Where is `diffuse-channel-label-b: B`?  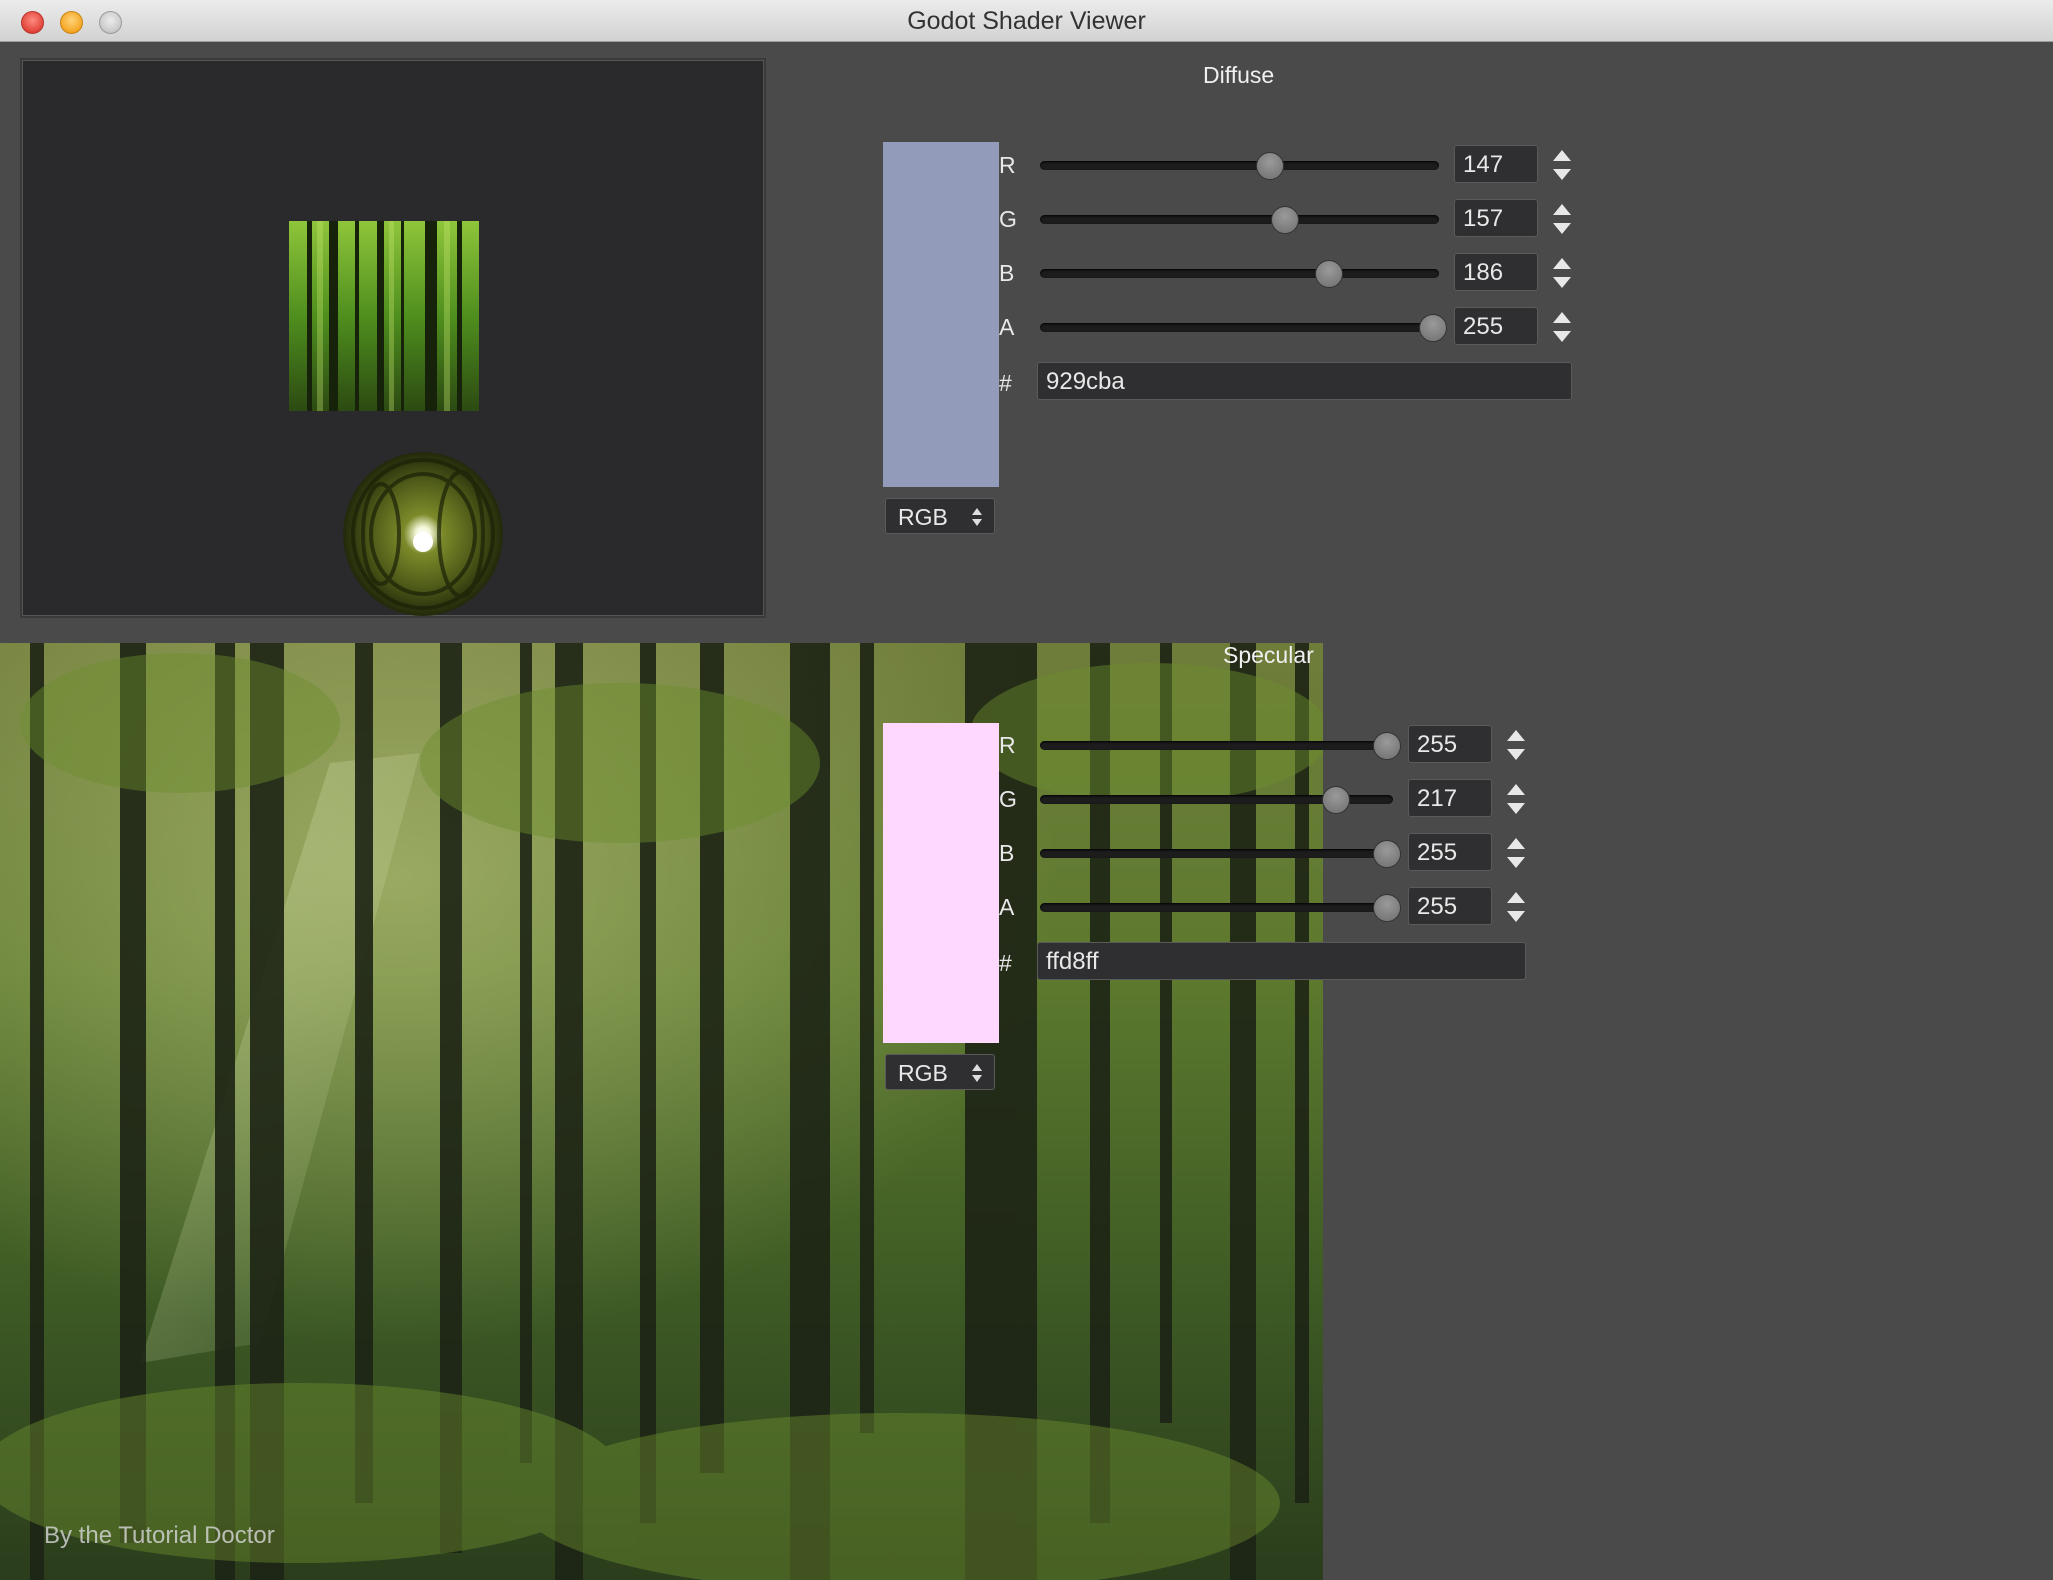
diffuse-channel-label-b: B is located at coordinates (1007, 273).